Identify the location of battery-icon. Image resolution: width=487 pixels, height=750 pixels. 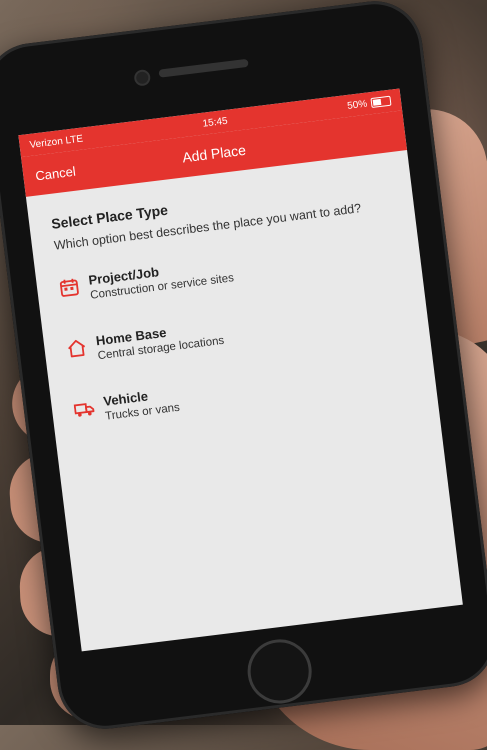
(380, 102).